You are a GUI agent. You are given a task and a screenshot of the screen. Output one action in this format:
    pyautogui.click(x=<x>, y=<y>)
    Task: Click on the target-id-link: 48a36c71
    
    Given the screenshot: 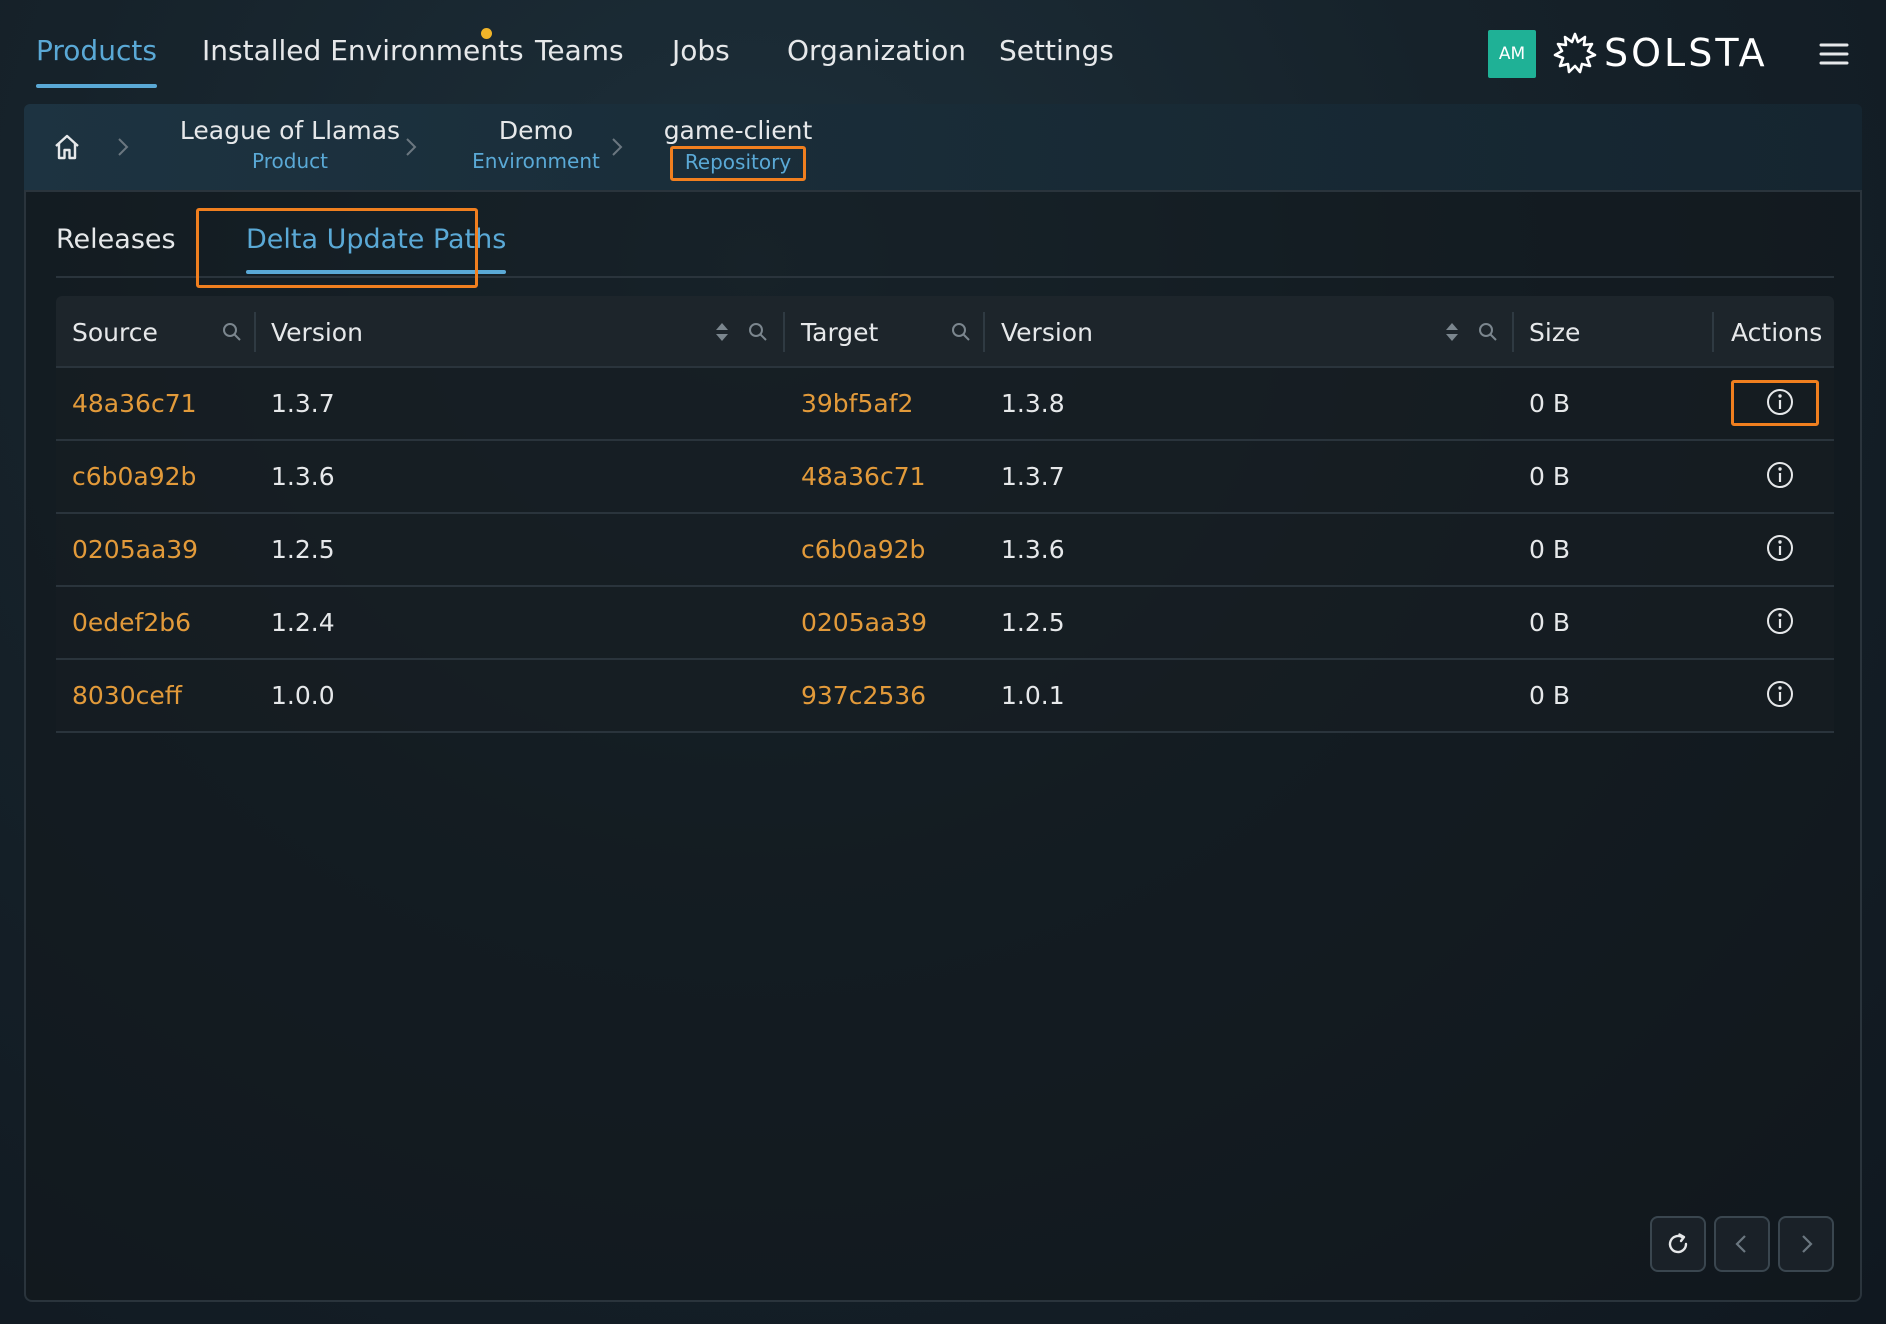 What is the action you would take?
    pyautogui.click(x=863, y=476)
    